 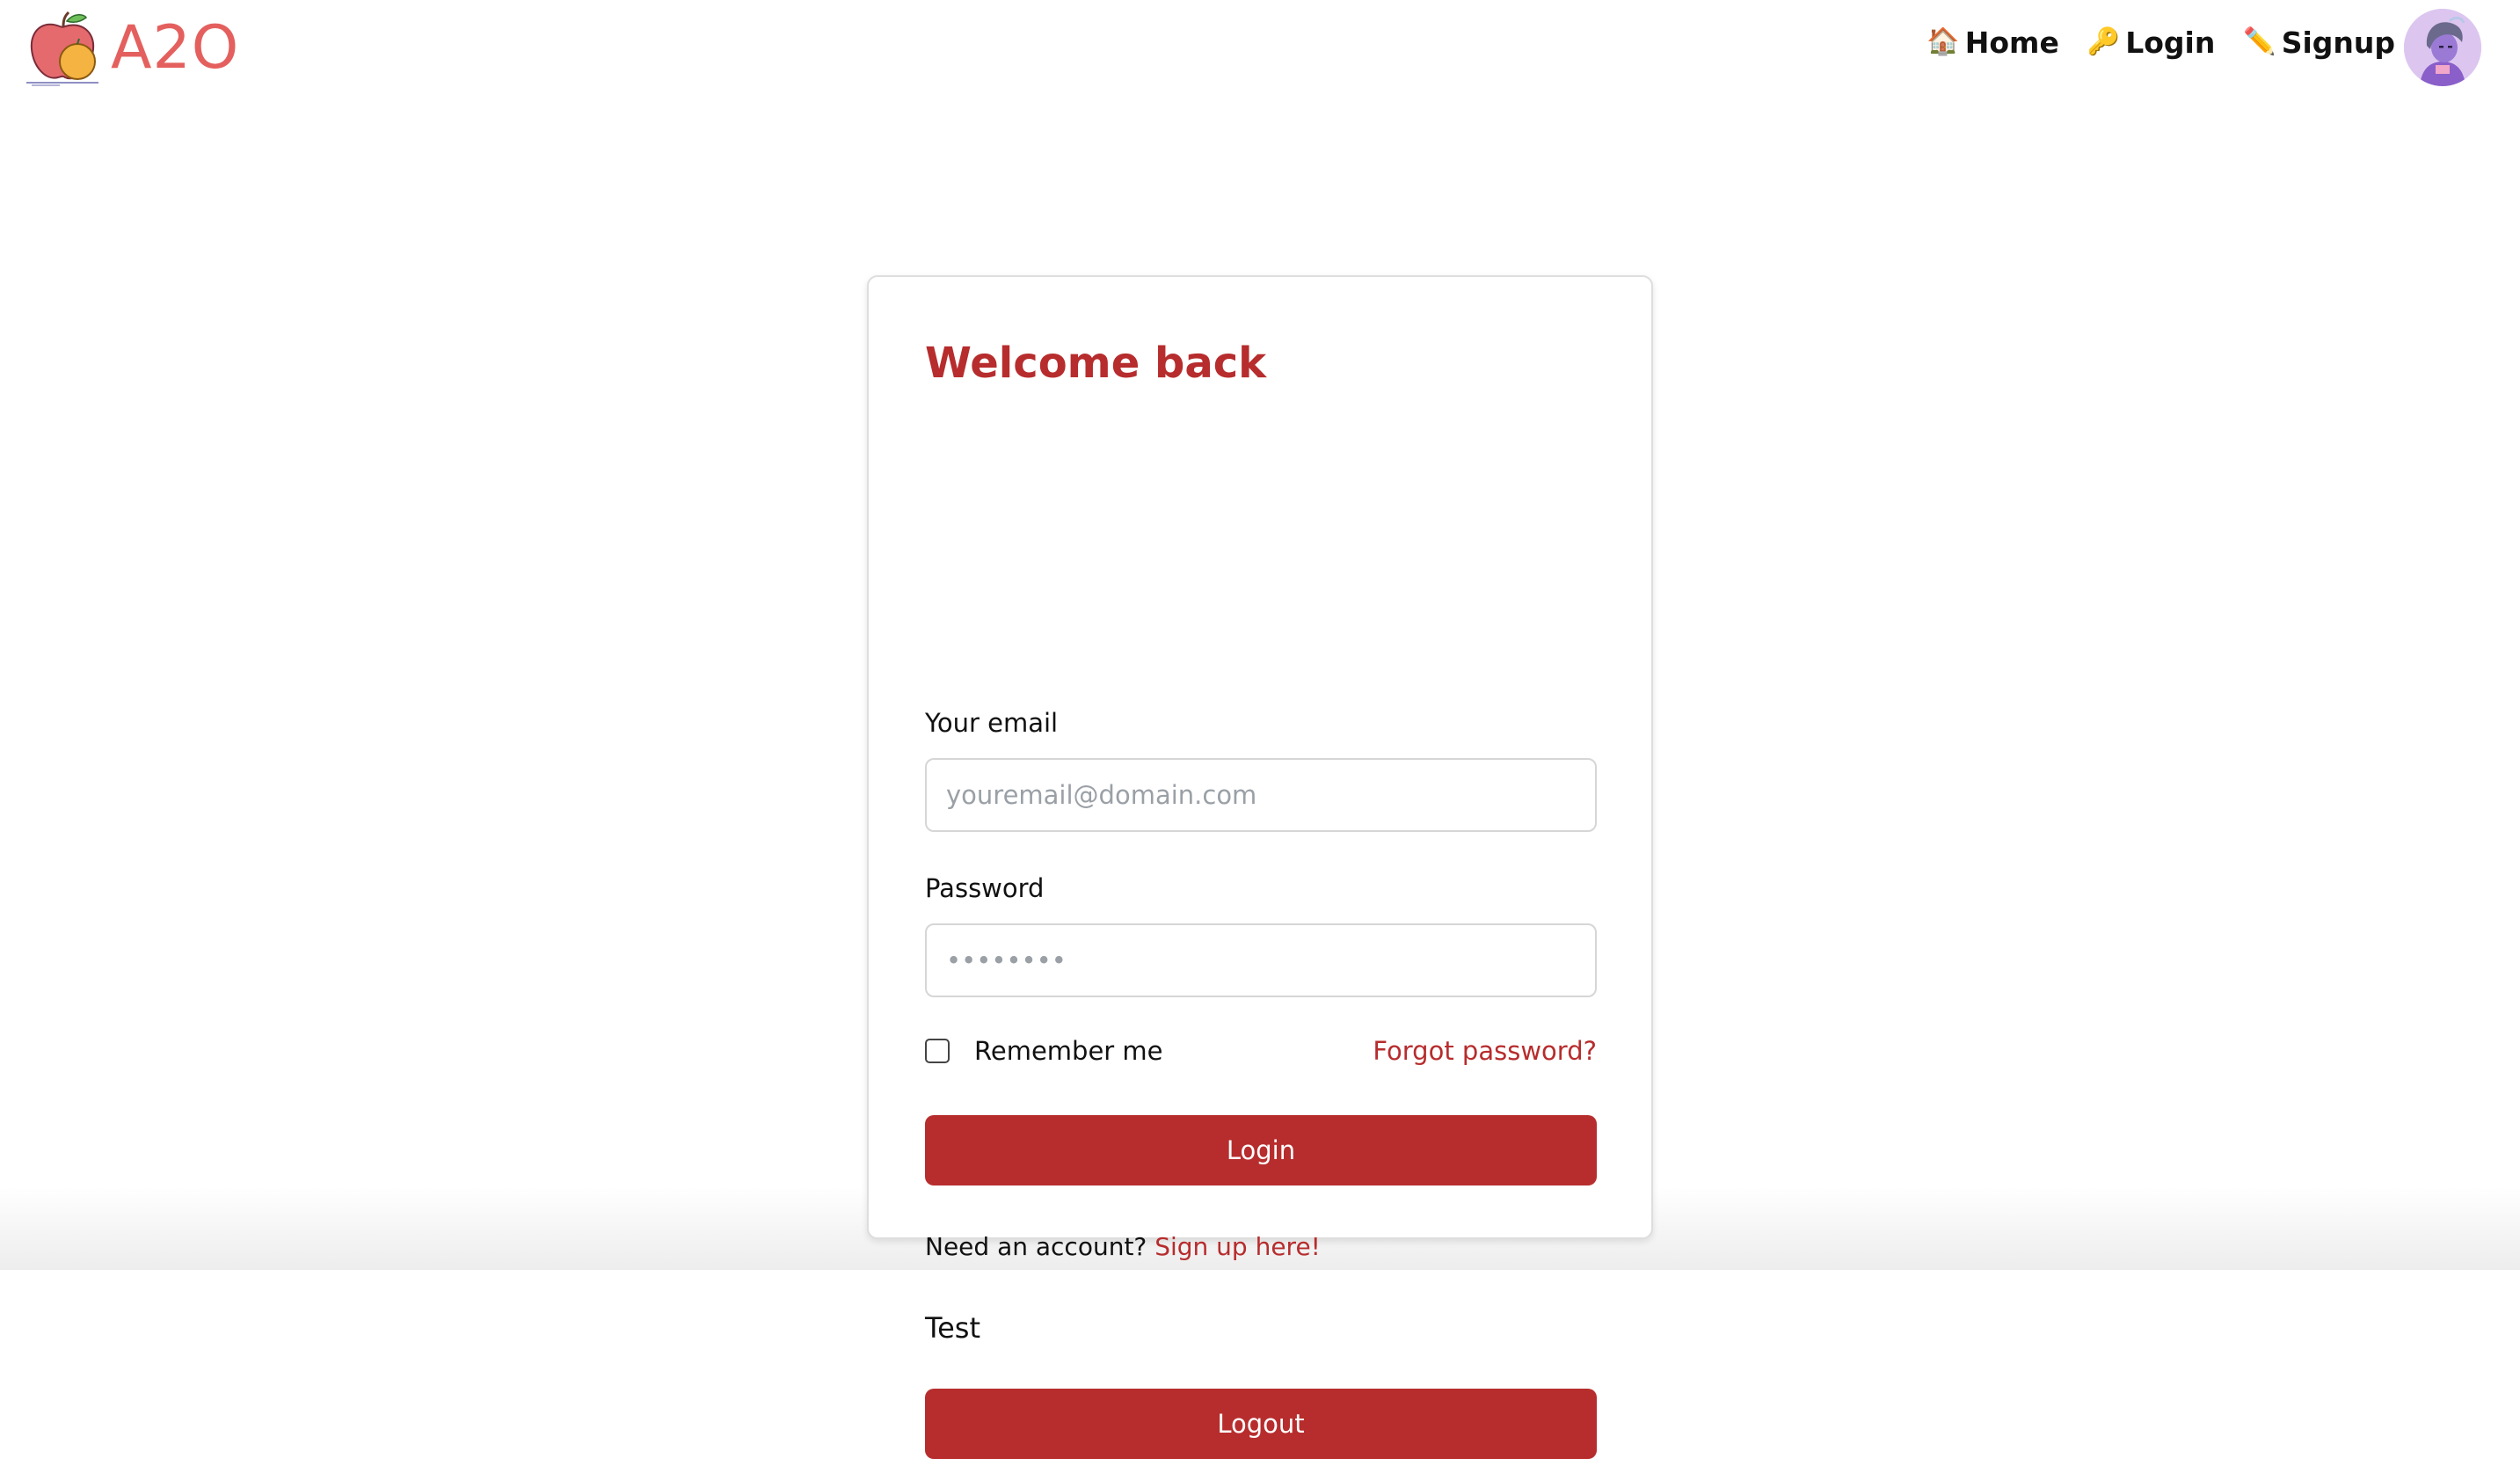 What do you see at coordinates (1068, 1051) in the screenshot?
I see `remember-me-label: Remember me` at bounding box center [1068, 1051].